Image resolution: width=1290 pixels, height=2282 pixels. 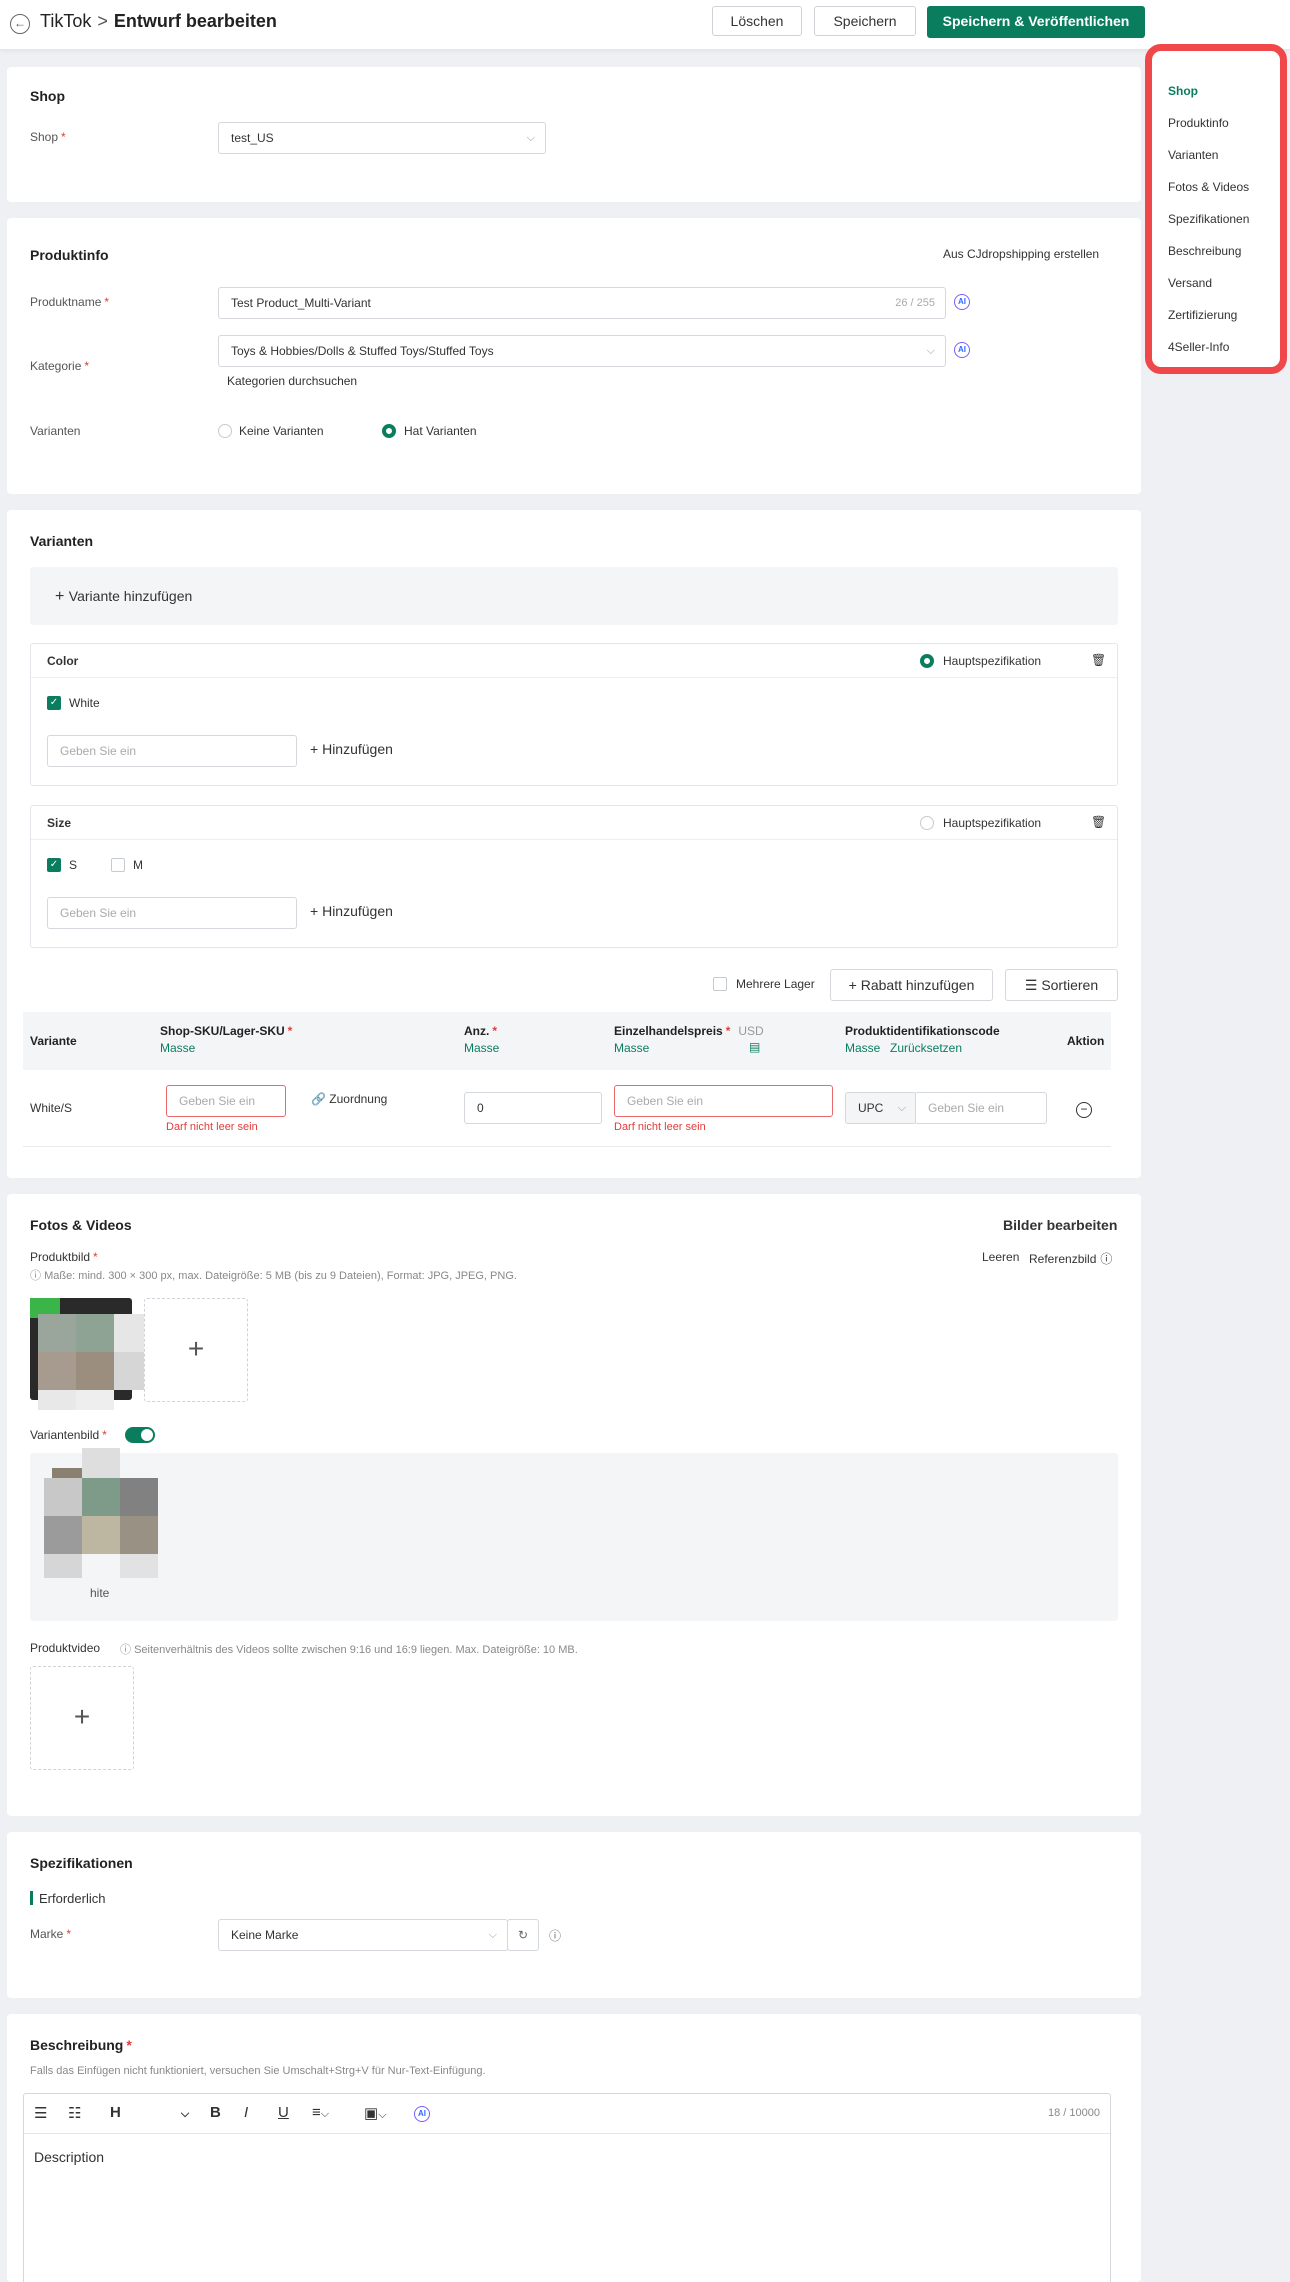 What do you see at coordinates (225, 431) in the screenshot?
I see `radio-no-variants` at bounding box center [225, 431].